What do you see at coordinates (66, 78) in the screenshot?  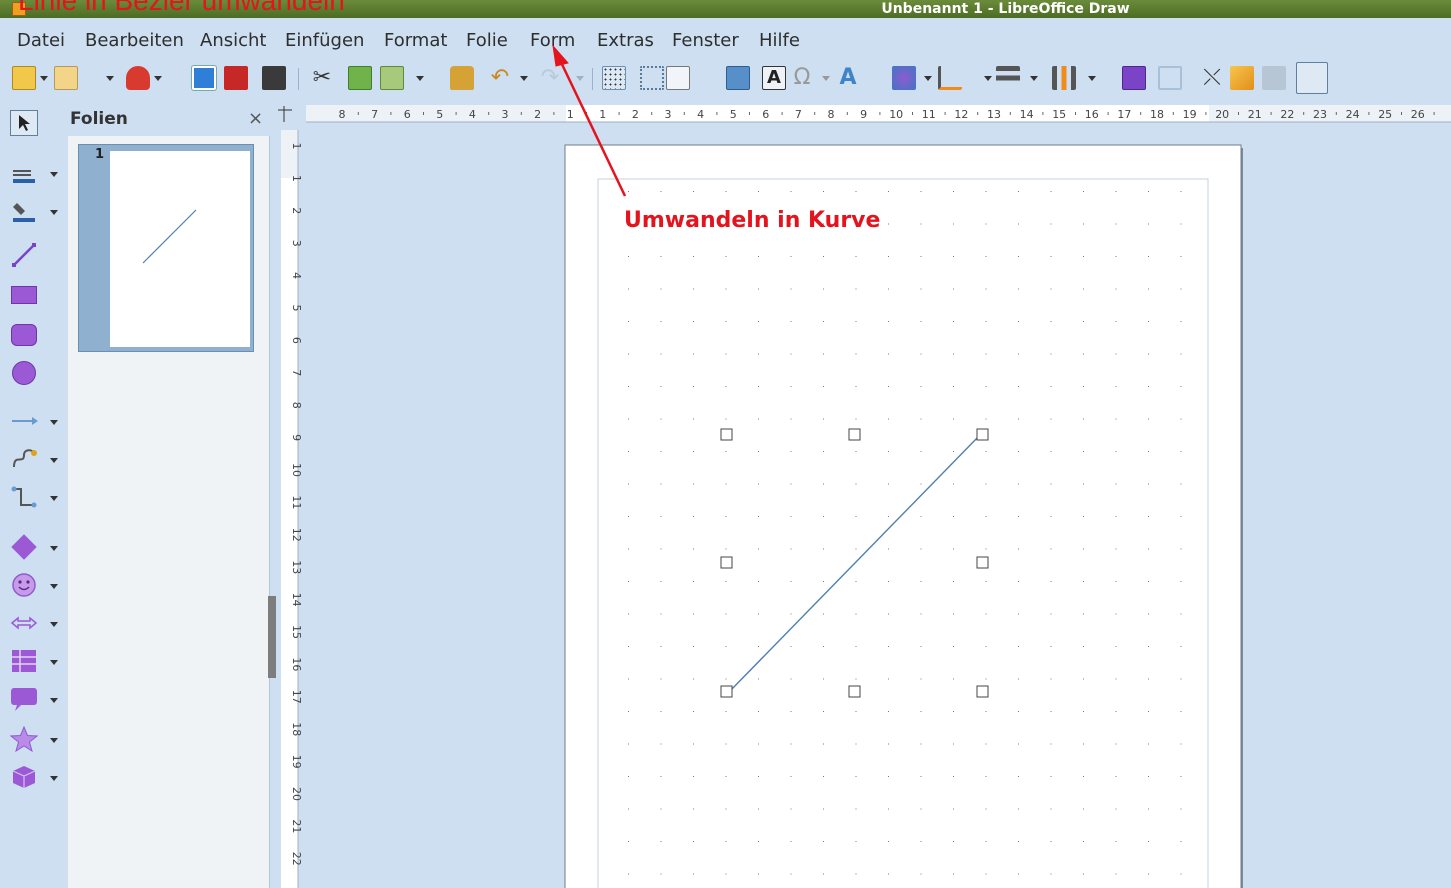 I see `open-icon` at bounding box center [66, 78].